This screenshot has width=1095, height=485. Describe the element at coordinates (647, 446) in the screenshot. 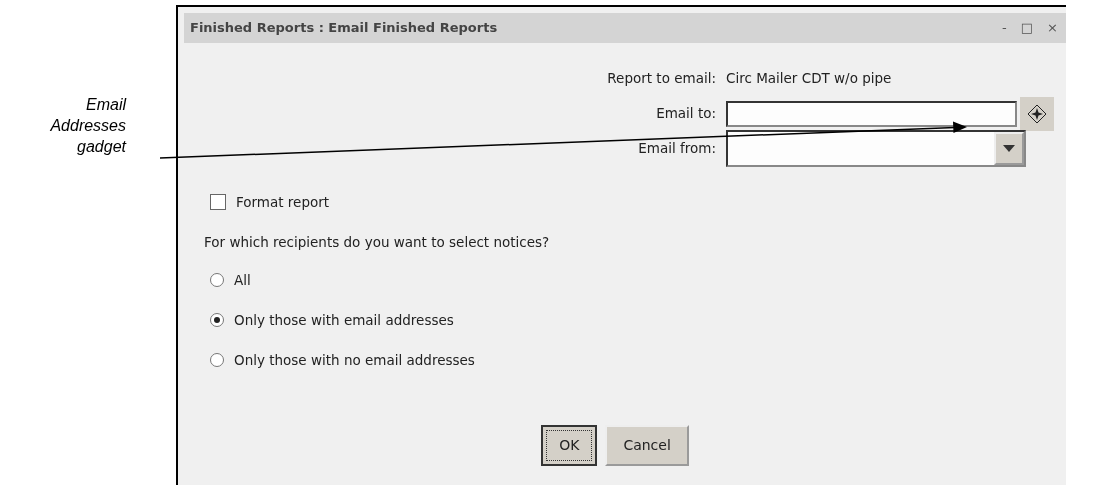

I see `cancel-button: Cancel` at that location.